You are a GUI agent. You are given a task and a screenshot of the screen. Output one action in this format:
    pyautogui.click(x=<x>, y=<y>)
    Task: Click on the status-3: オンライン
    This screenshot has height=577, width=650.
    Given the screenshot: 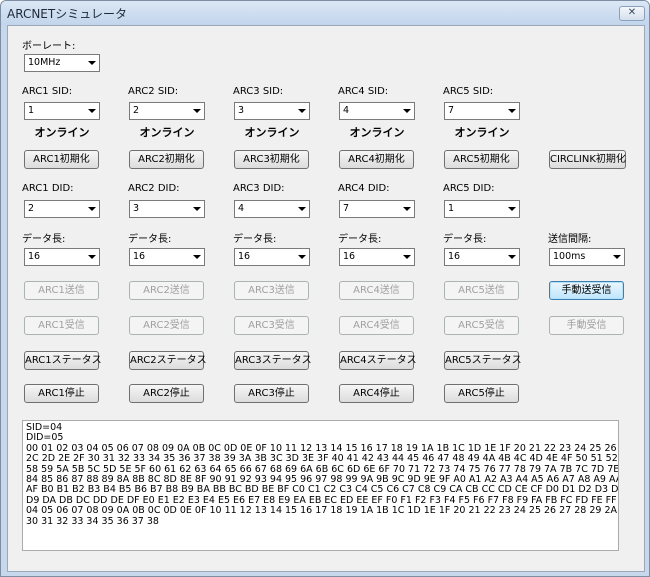 What is the action you would take?
    pyautogui.click(x=272, y=132)
    